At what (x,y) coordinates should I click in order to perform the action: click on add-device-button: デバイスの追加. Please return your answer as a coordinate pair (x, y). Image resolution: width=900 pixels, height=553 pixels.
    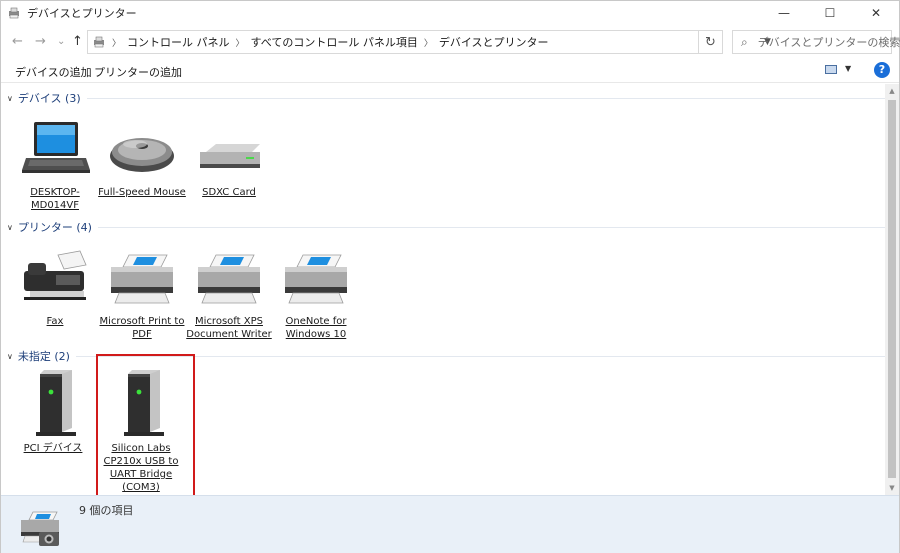
    Looking at the image, I should click on (53, 72).